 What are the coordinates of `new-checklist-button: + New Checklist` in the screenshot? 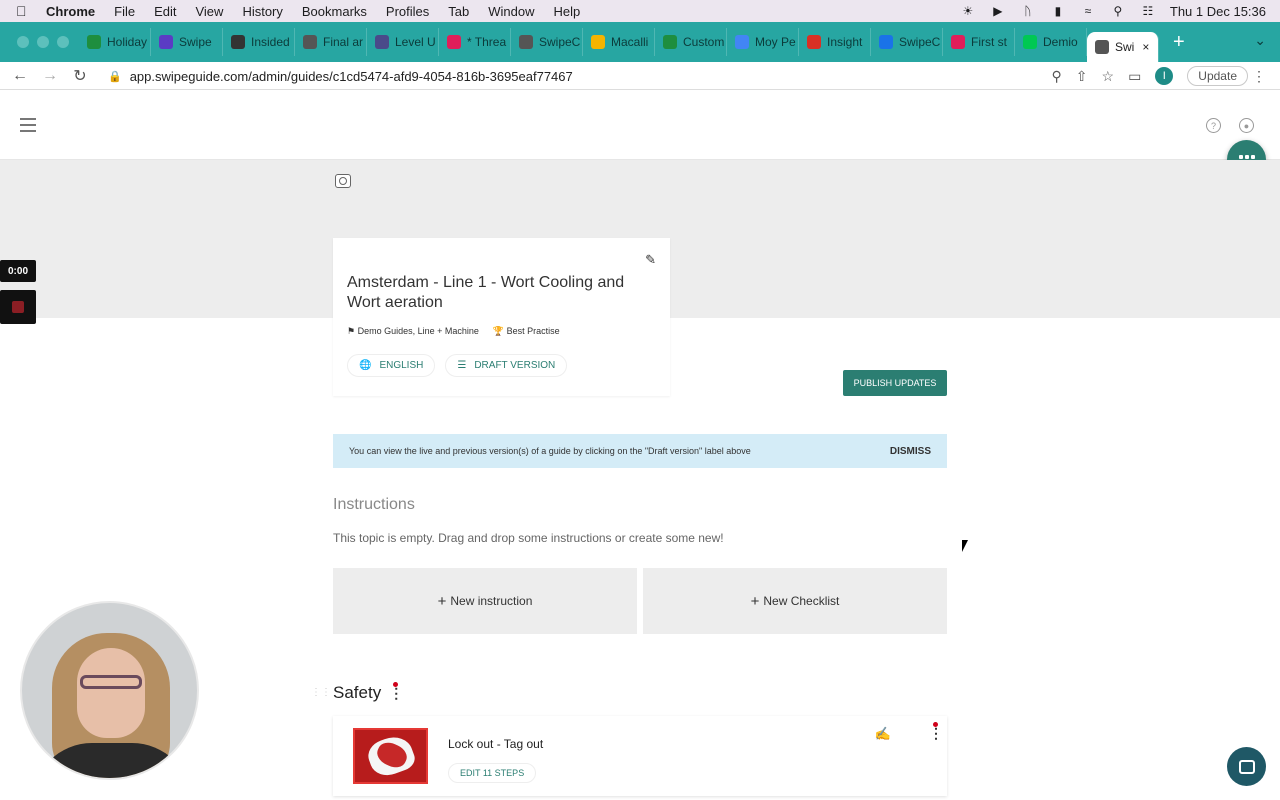 It's located at (795, 601).